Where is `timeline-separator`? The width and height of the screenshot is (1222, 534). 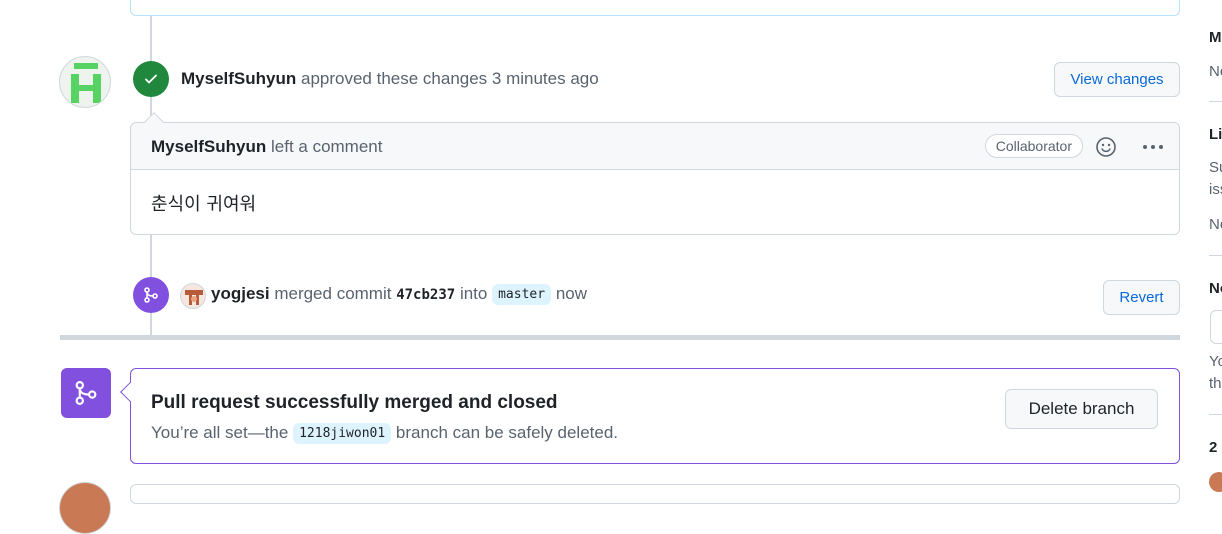
timeline-separator is located at coordinates (620, 337).